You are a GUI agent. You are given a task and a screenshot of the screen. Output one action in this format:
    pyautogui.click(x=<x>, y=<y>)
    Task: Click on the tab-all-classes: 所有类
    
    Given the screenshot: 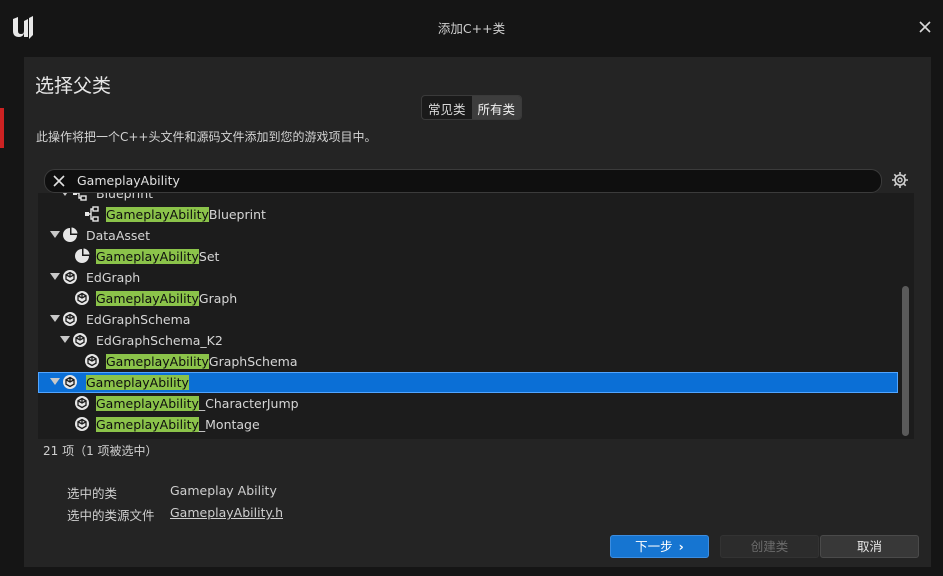 What is the action you would take?
    pyautogui.click(x=496, y=107)
    